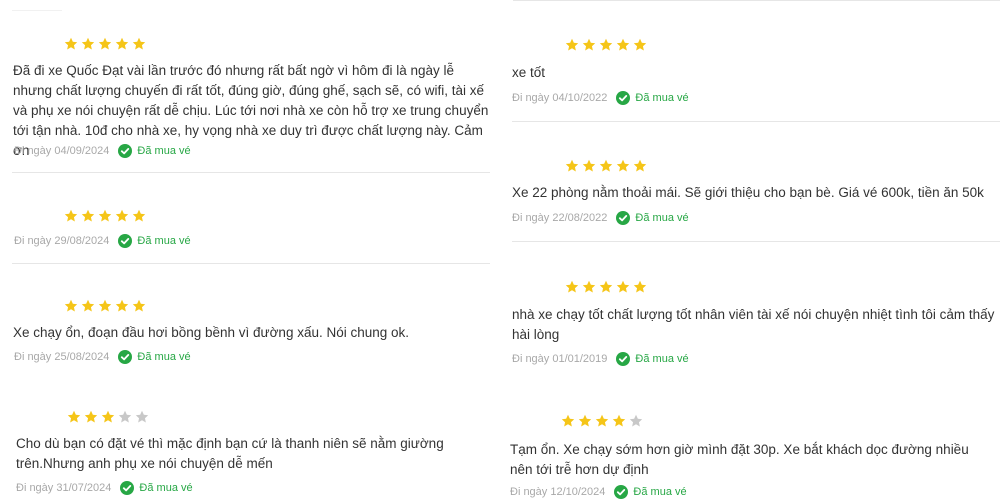 The image size is (1000, 500). I want to click on trip-date: Đi ngày 04/09/2024, so click(62, 151).